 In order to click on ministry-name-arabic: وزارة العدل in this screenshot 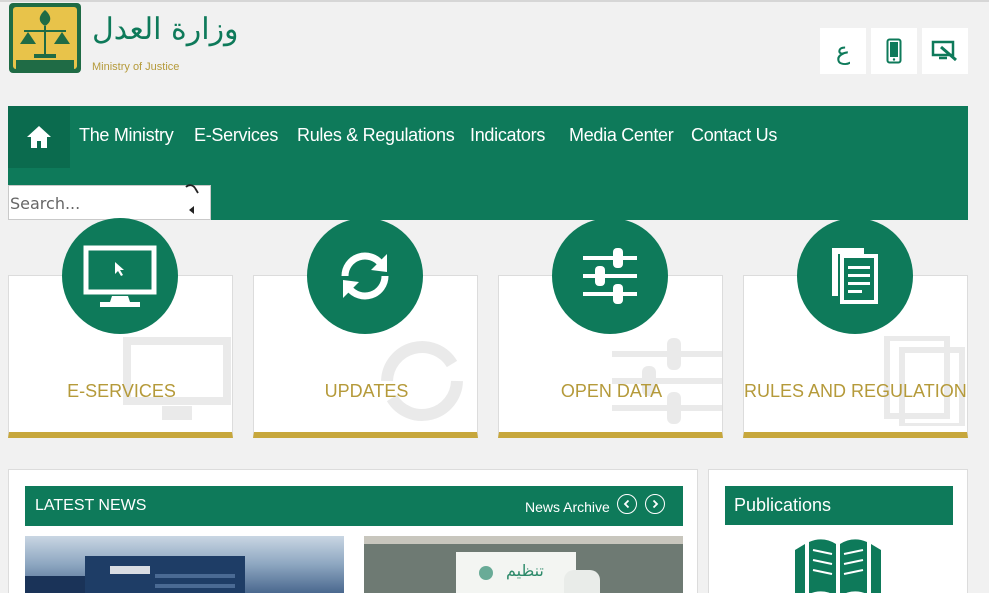, I will do `click(165, 29)`.